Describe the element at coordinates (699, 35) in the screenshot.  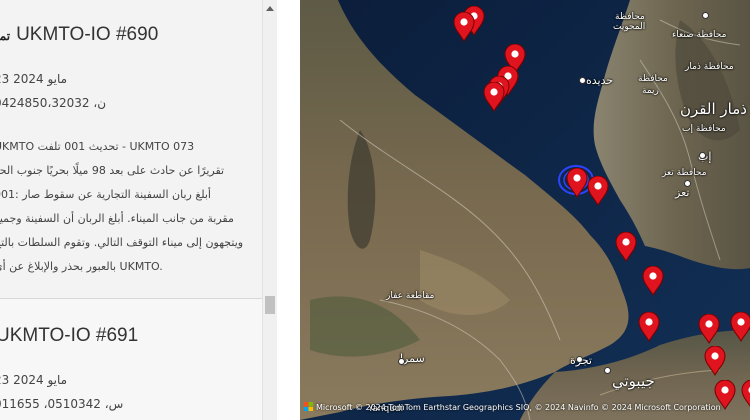
I see `place-label: محافظة صنعاء` at that location.